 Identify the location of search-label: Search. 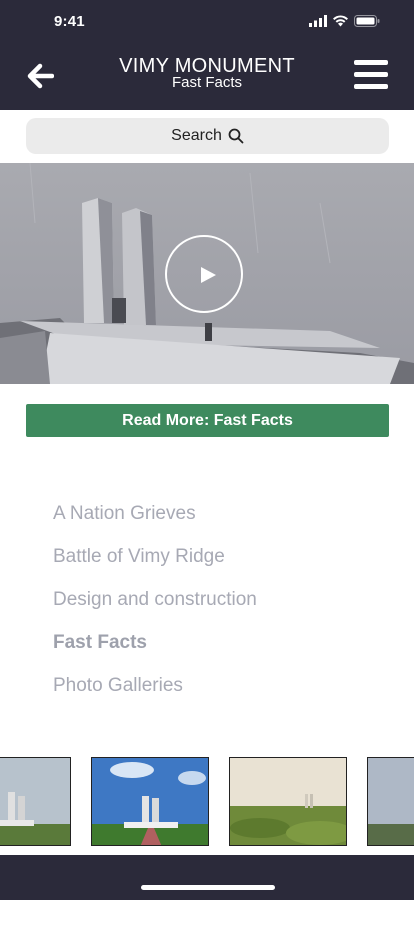
(196, 135).